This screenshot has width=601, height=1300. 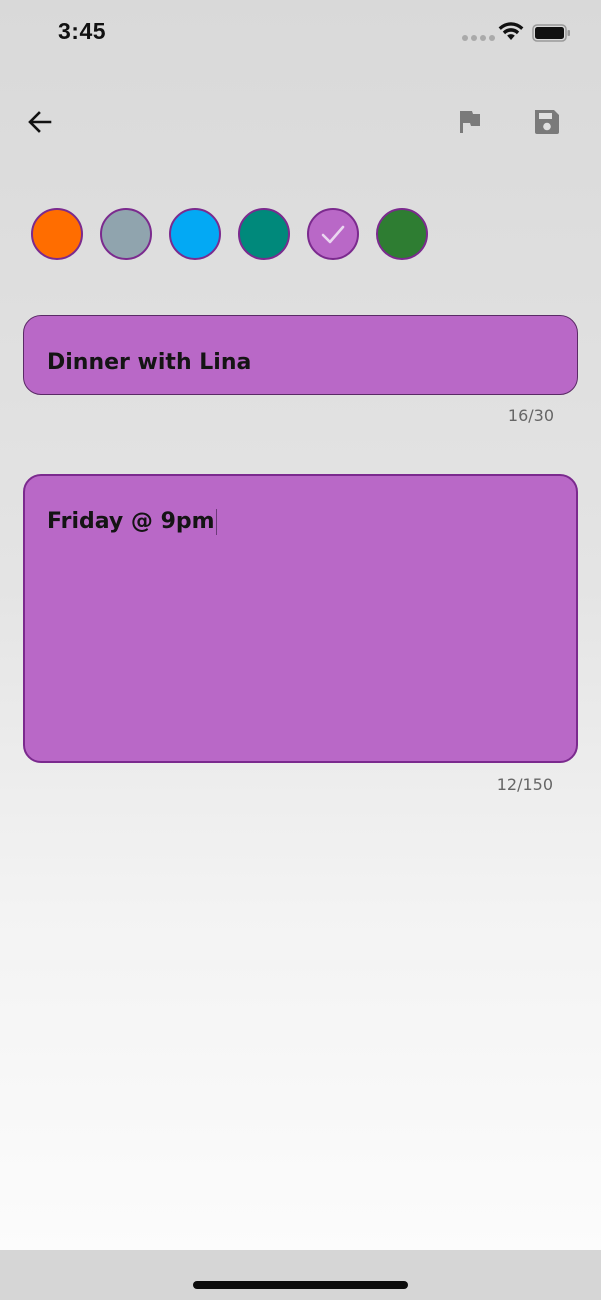 I want to click on note-body-text: Friday @ 9pm, so click(x=132, y=522).